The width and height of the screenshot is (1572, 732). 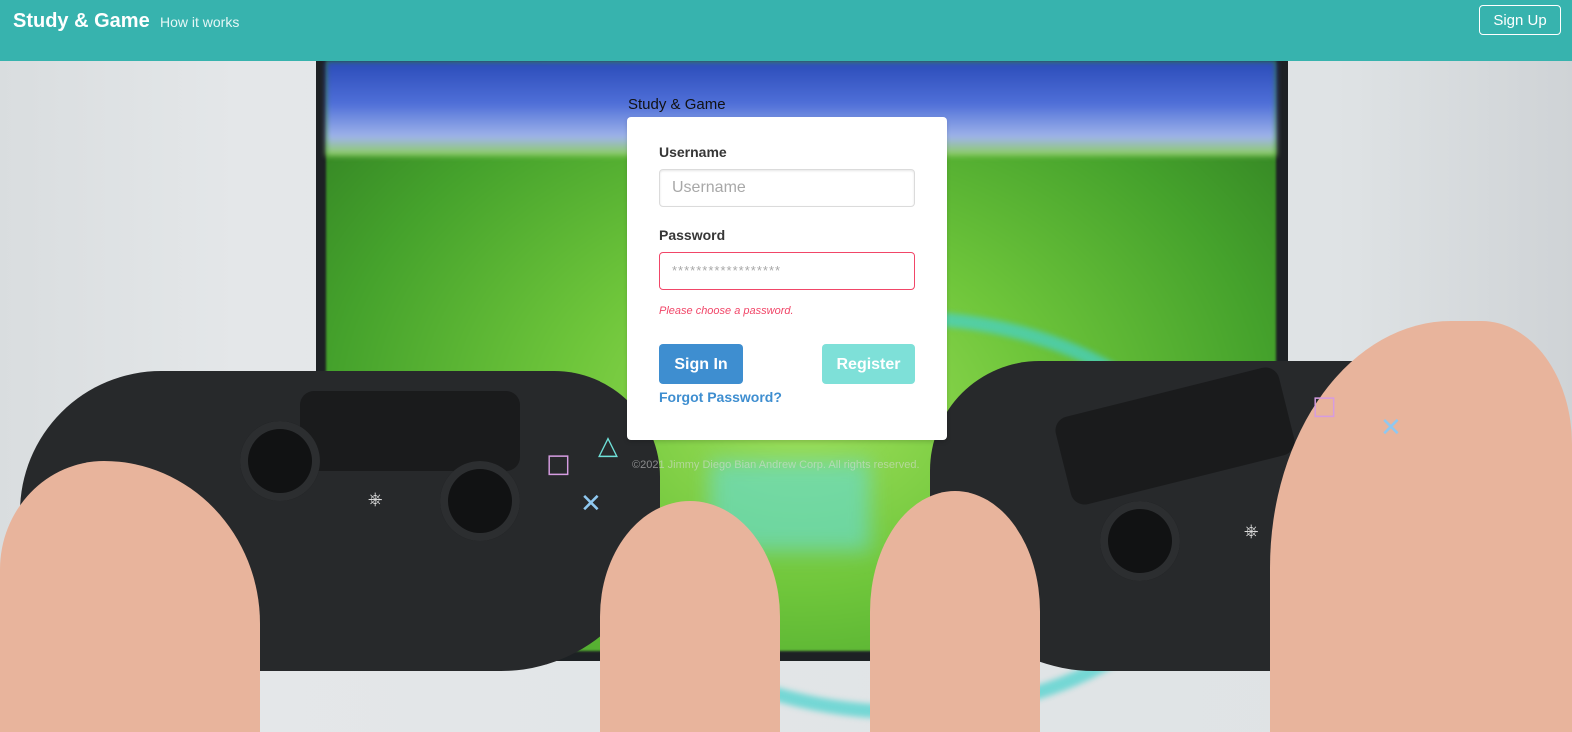 I want to click on password-input, so click(x=787, y=271).